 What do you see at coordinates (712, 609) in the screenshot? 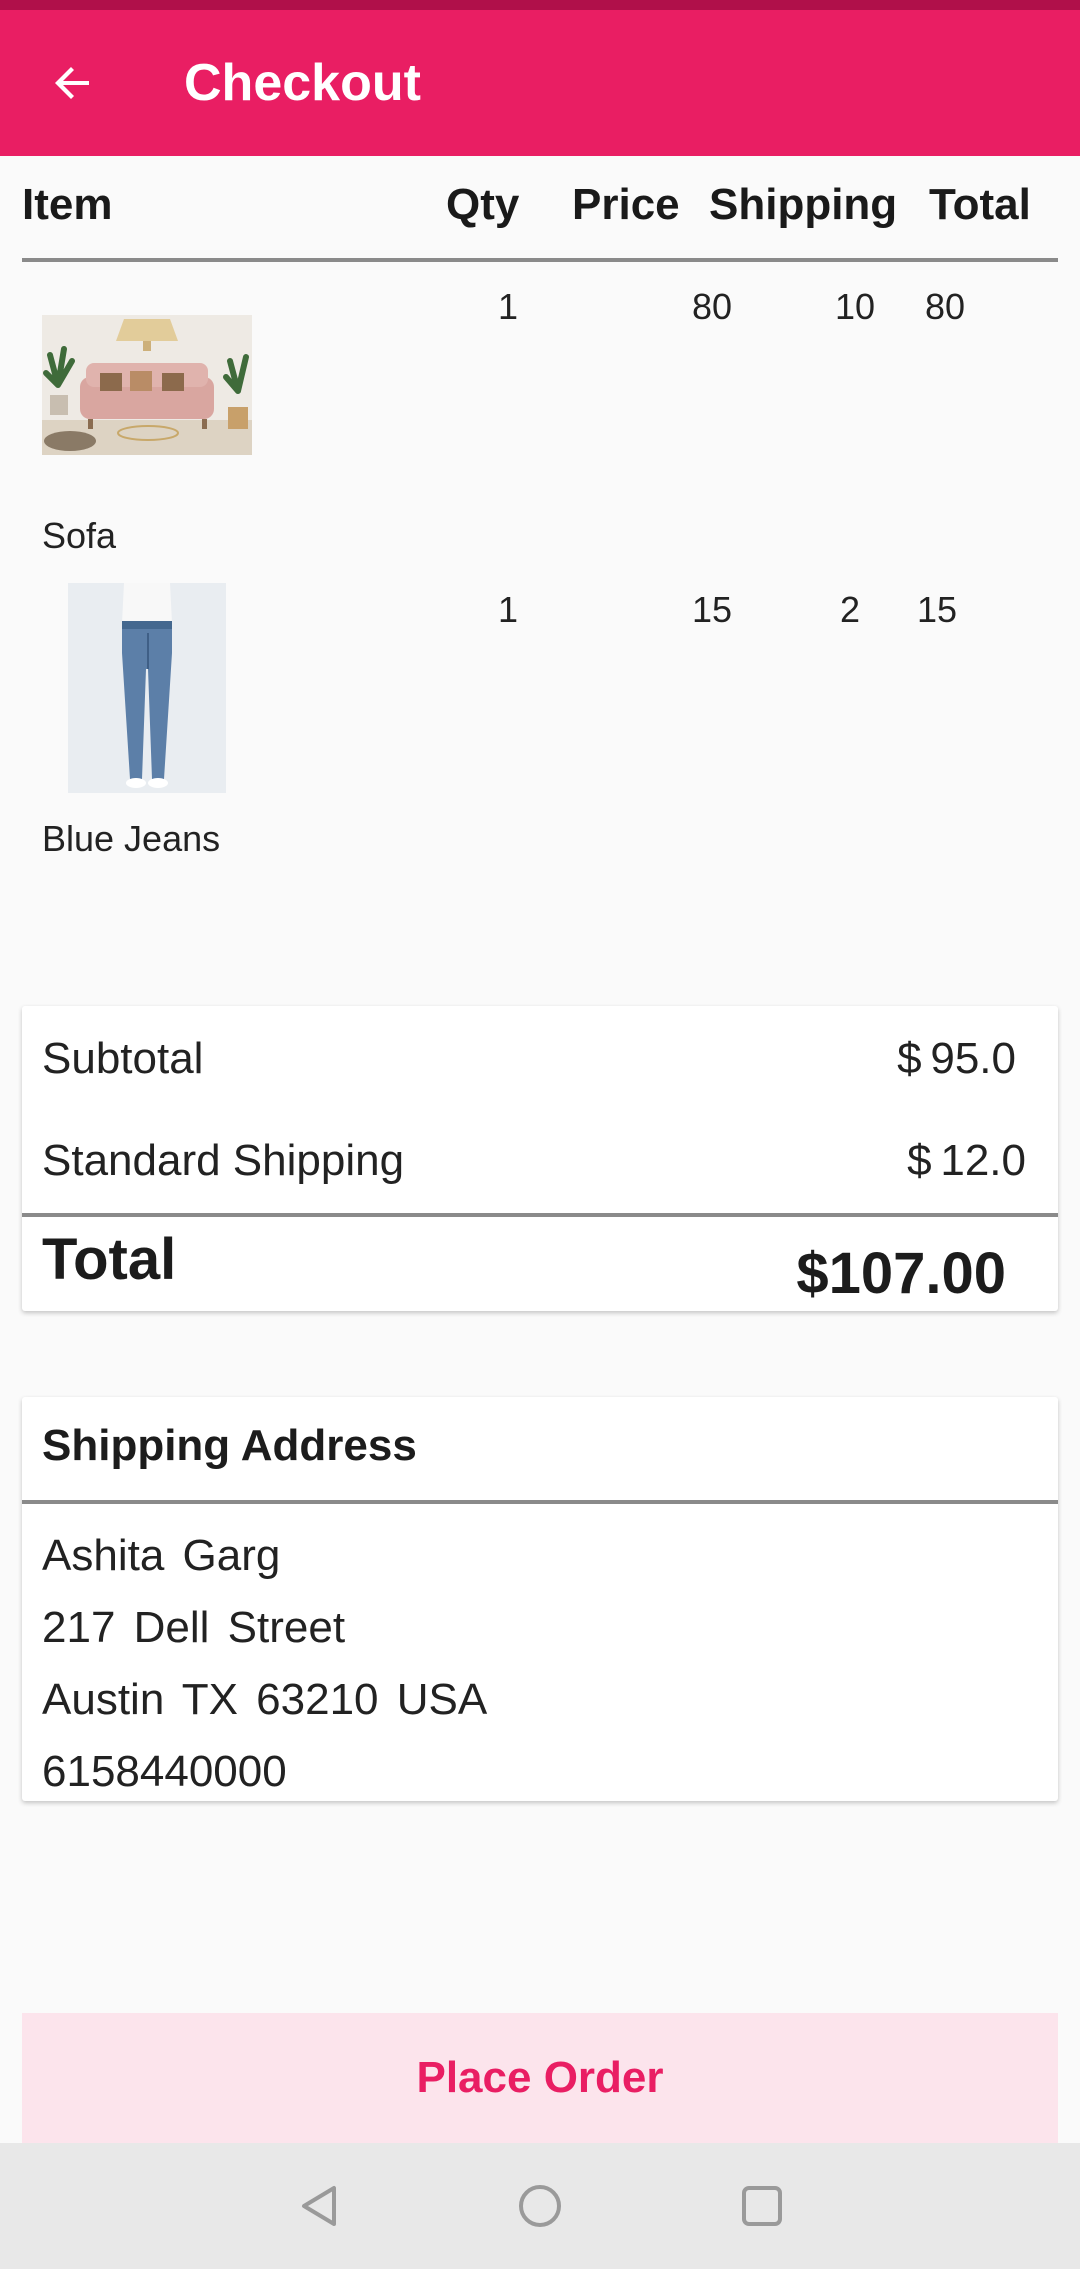
I see `price-value: 15` at bounding box center [712, 609].